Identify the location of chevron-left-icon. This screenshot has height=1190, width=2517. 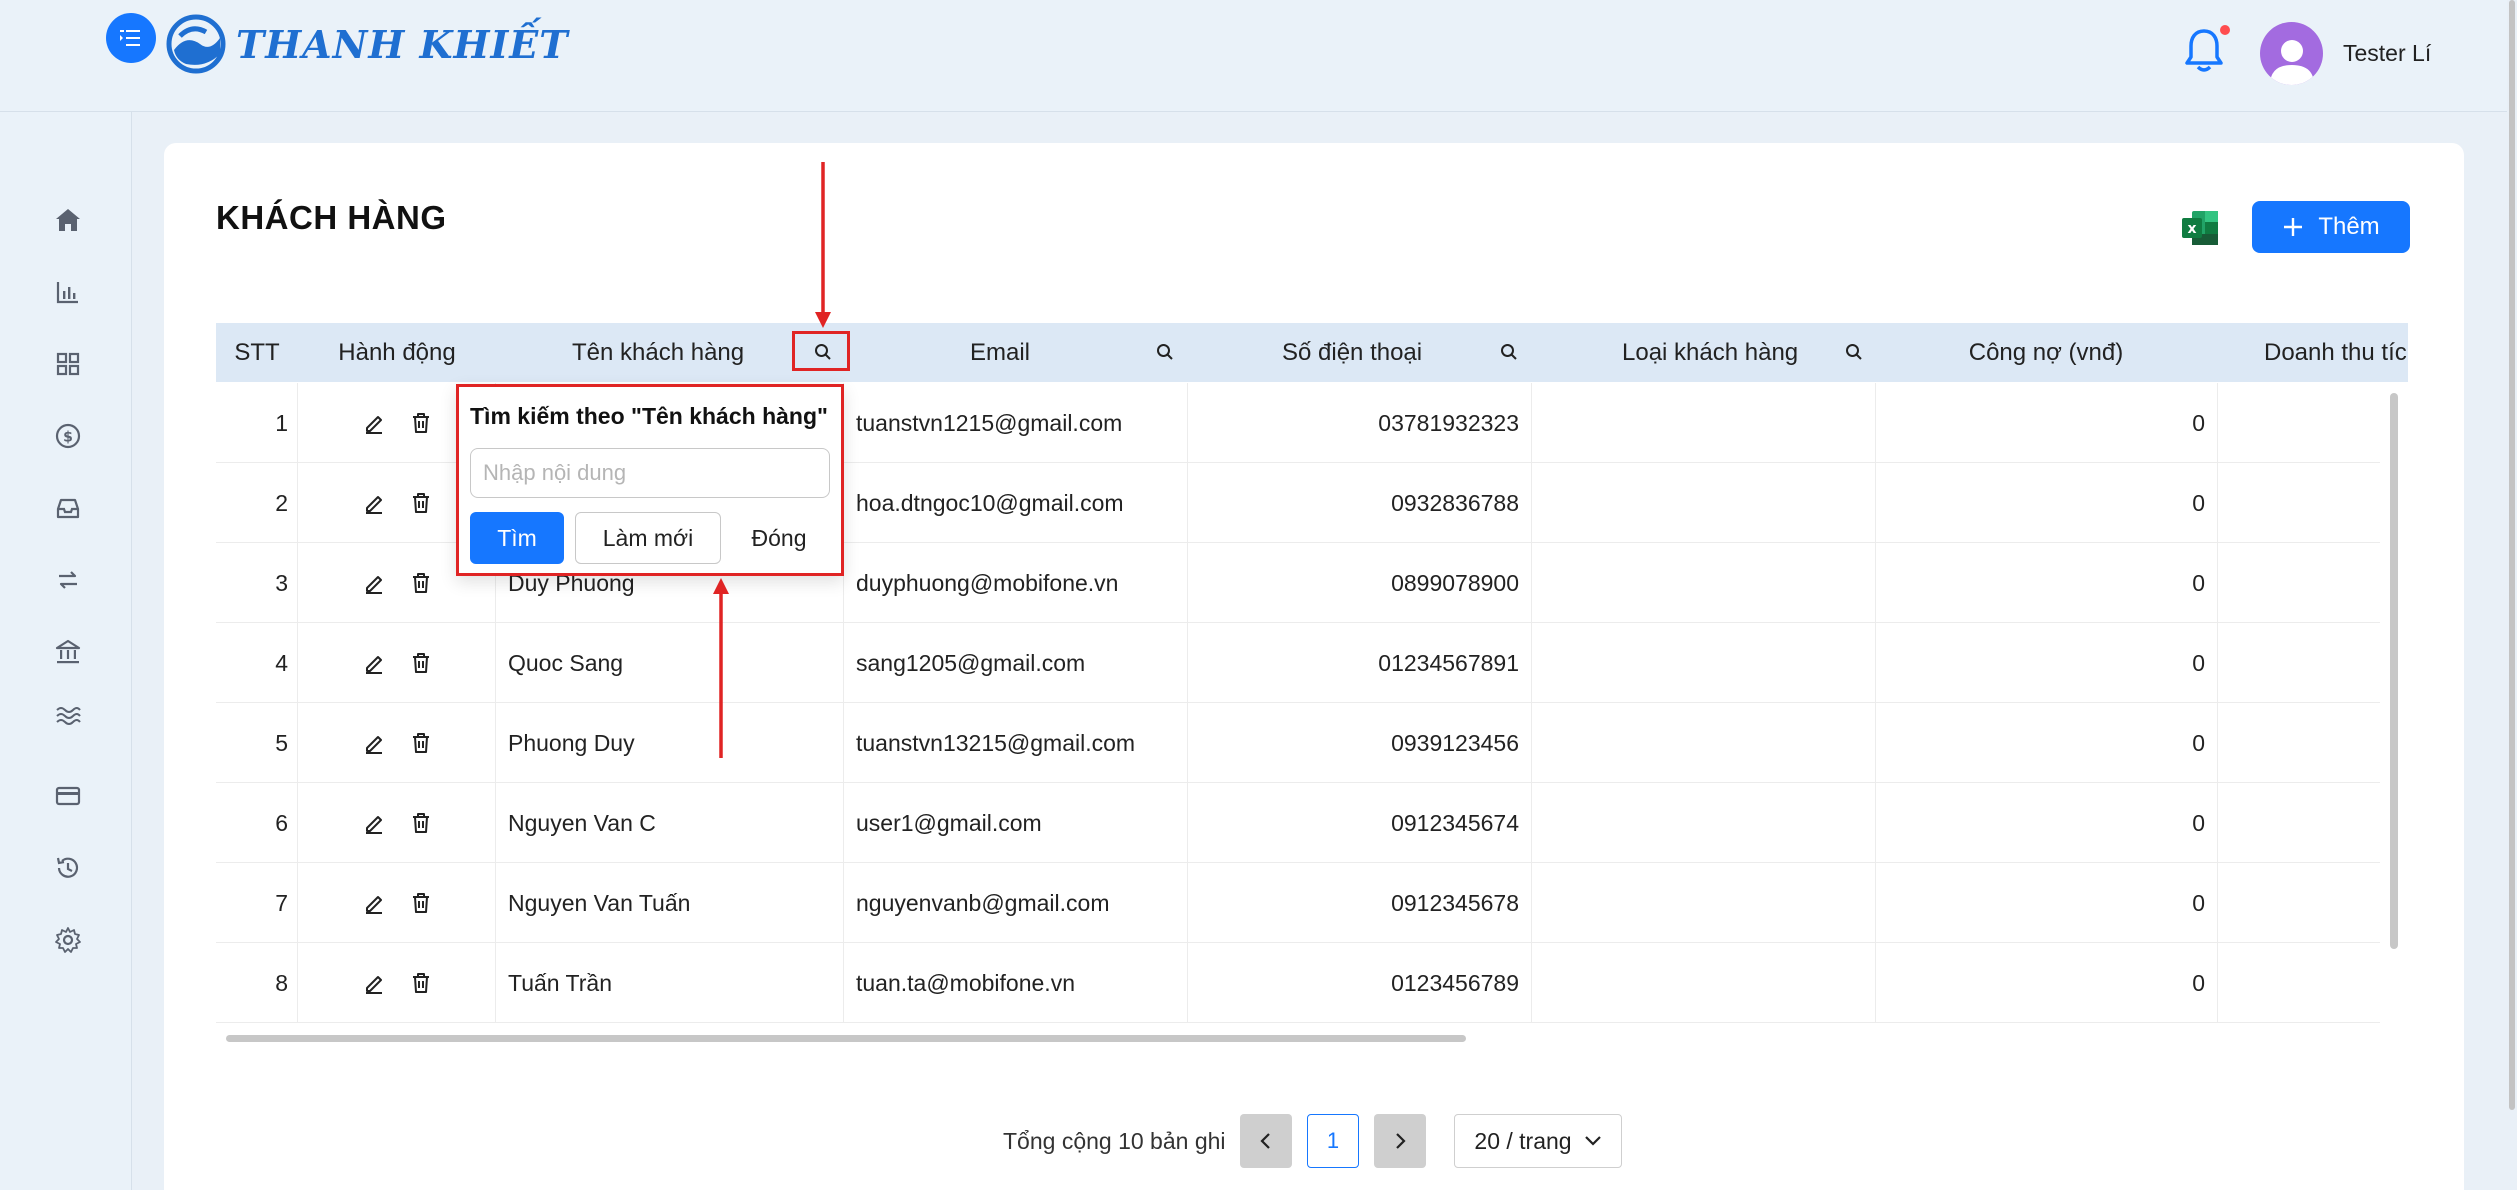
(1265, 1141).